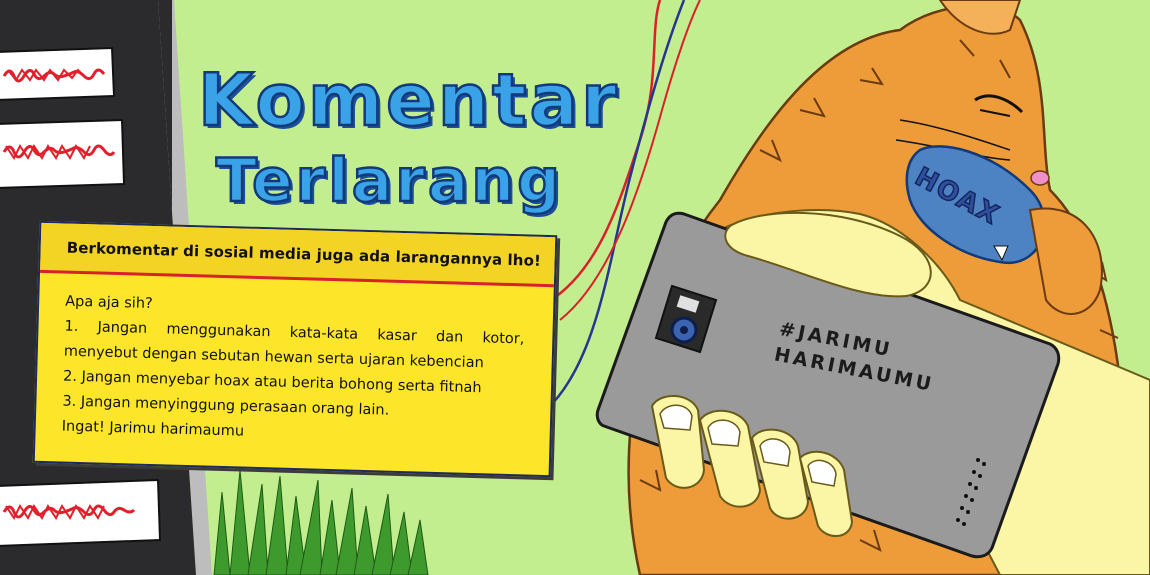  Describe the element at coordinates (408, 100) in the screenshot. I see `title-line-1: Komentar` at that location.